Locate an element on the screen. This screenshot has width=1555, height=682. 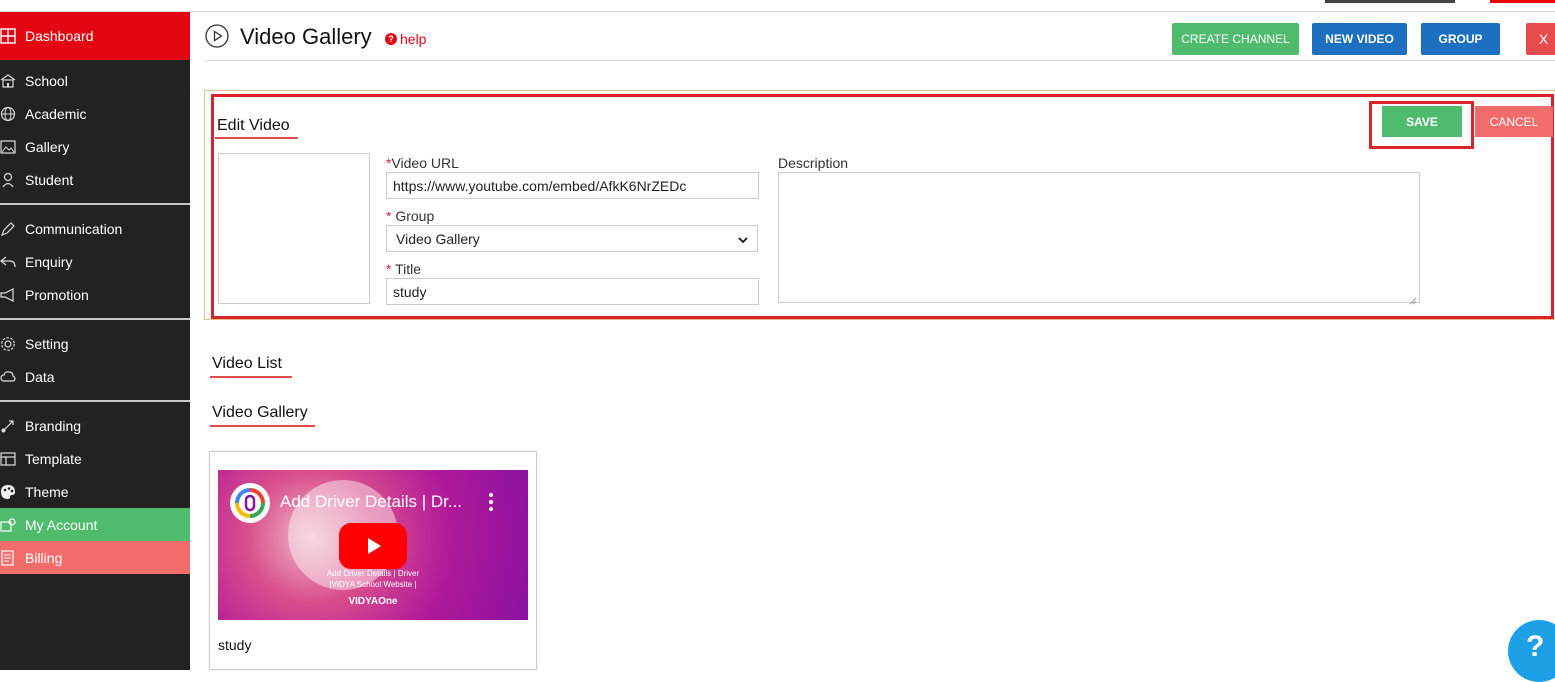
title-input: study is located at coordinates (572, 291).